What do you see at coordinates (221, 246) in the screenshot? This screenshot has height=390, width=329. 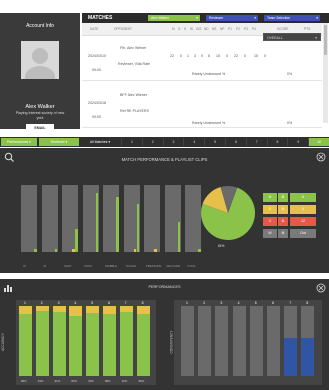 I see `pie-label: 61%` at bounding box center [221, 246].